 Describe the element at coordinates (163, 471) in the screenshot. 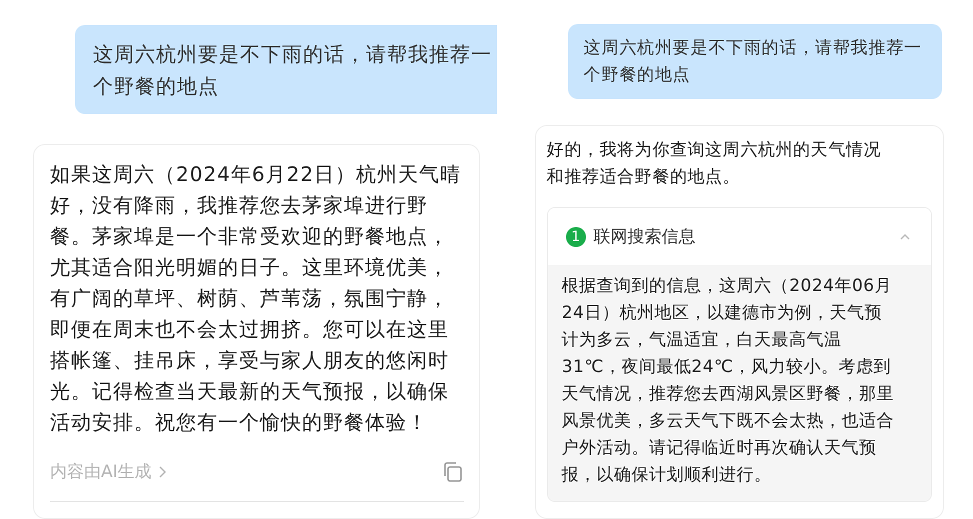

I see `chevron-icon` at that location.